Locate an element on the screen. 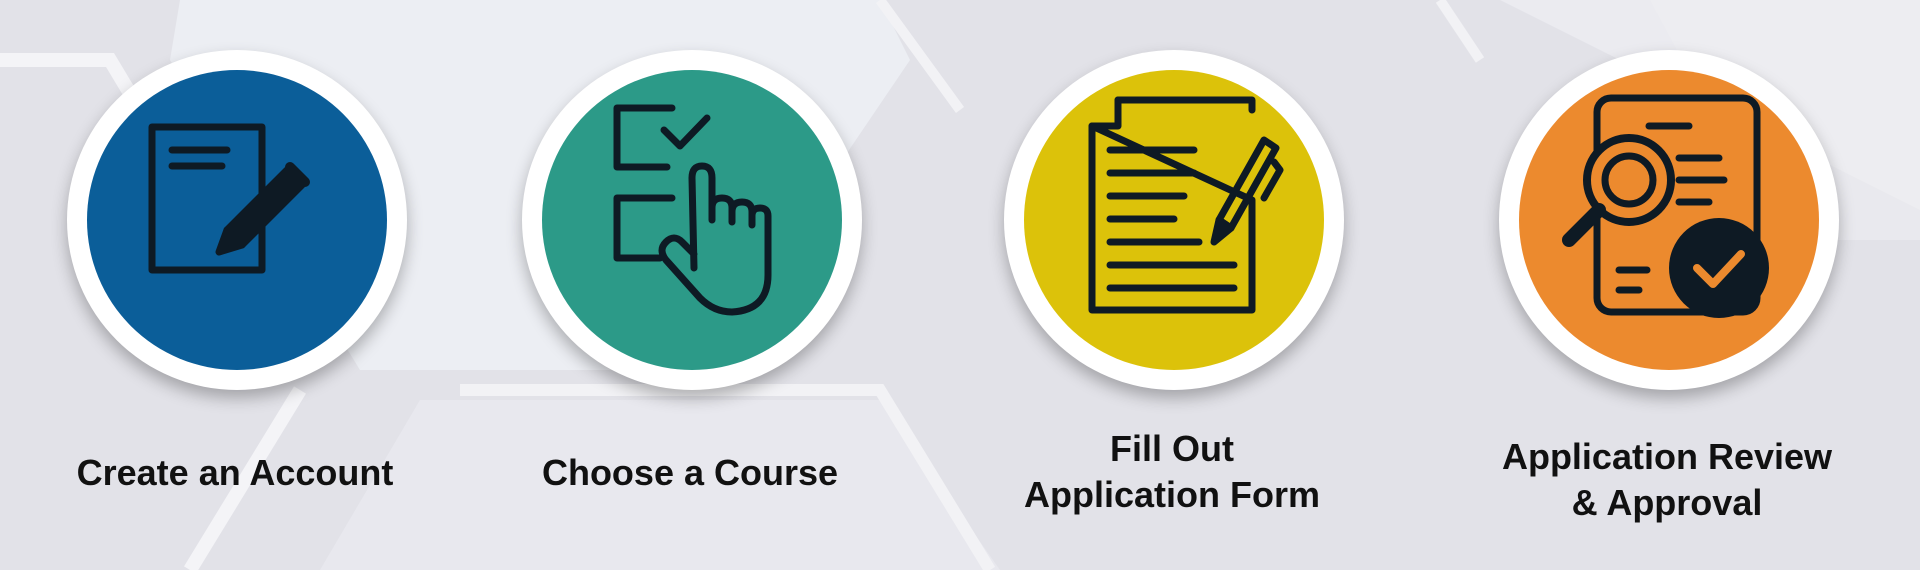 Image resolution: width=1920 pixels, height=570 pixels. step-fill-application is located at coordinates (1174, 220).